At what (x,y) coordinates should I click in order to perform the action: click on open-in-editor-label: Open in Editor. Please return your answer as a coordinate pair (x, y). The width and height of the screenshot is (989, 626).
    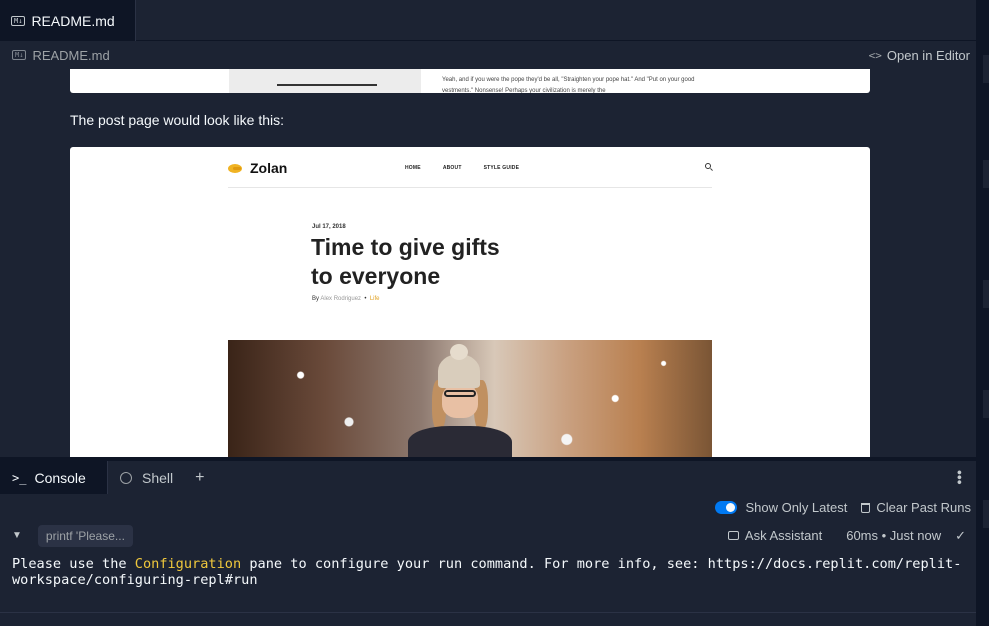
    Looking at the image, I should click on (928, 55).